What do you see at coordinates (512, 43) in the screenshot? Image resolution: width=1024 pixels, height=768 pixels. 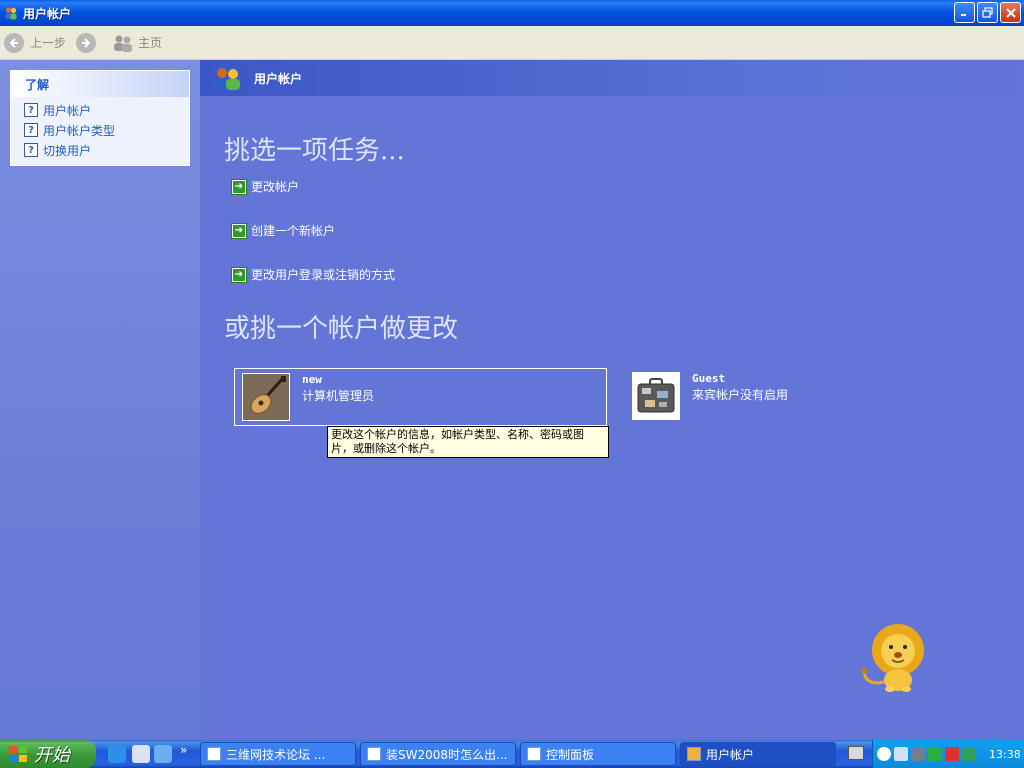 I see `toolbar: 上一步 主页` at bounding box center [512, 43].